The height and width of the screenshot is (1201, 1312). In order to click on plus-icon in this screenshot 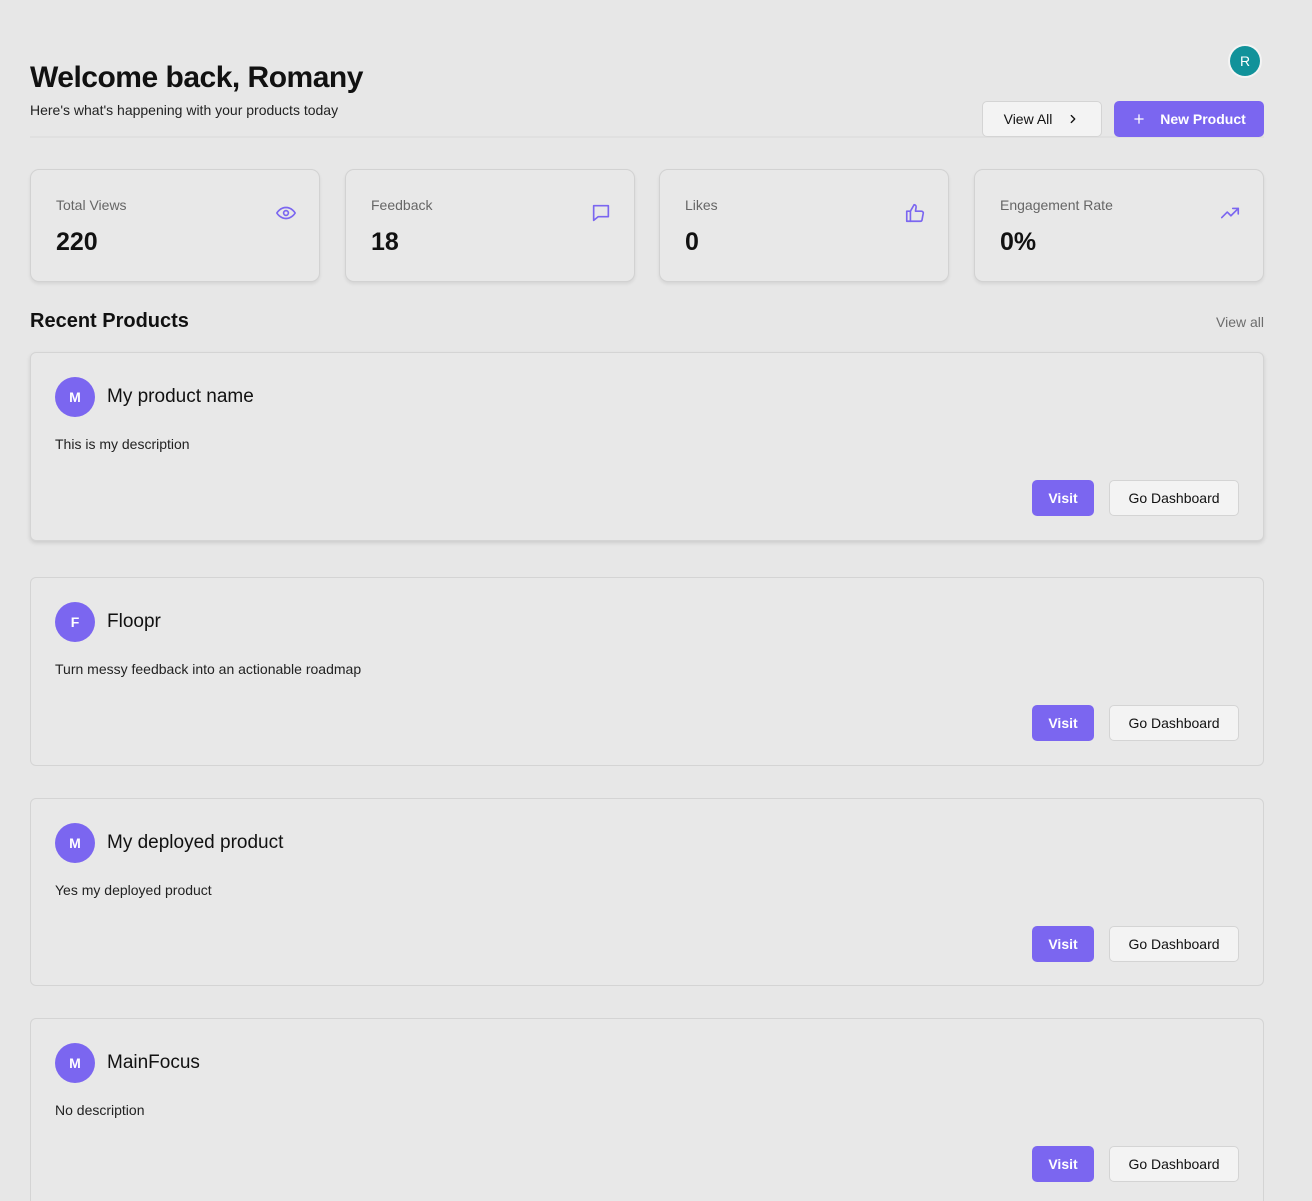, I will do `click(1139, 119)`.